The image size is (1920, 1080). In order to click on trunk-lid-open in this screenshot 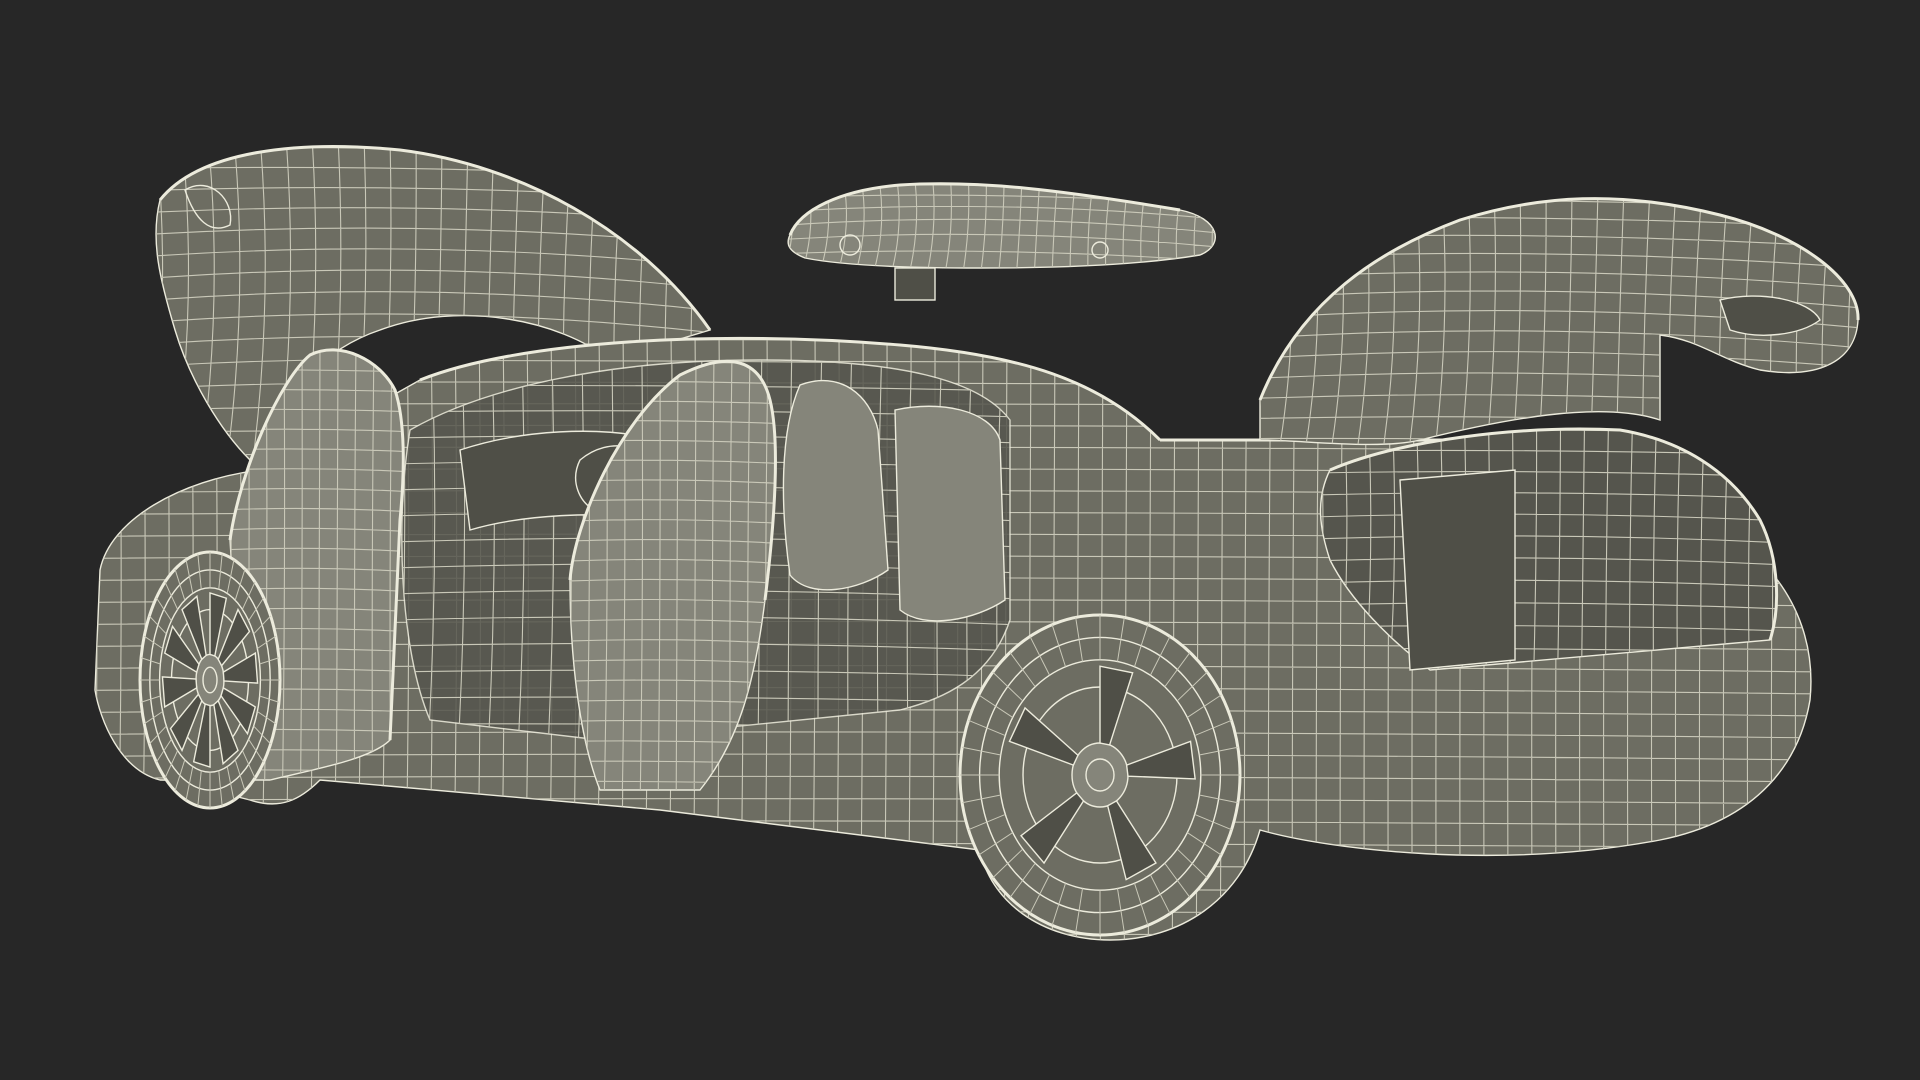, I will do `click(1559, 321)`.